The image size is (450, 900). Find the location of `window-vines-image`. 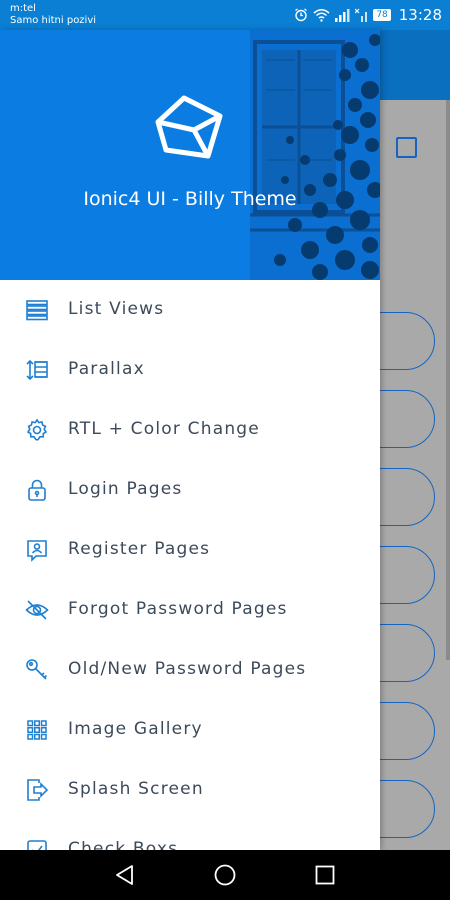

window-vines-image is located at coordinates (315, 155).